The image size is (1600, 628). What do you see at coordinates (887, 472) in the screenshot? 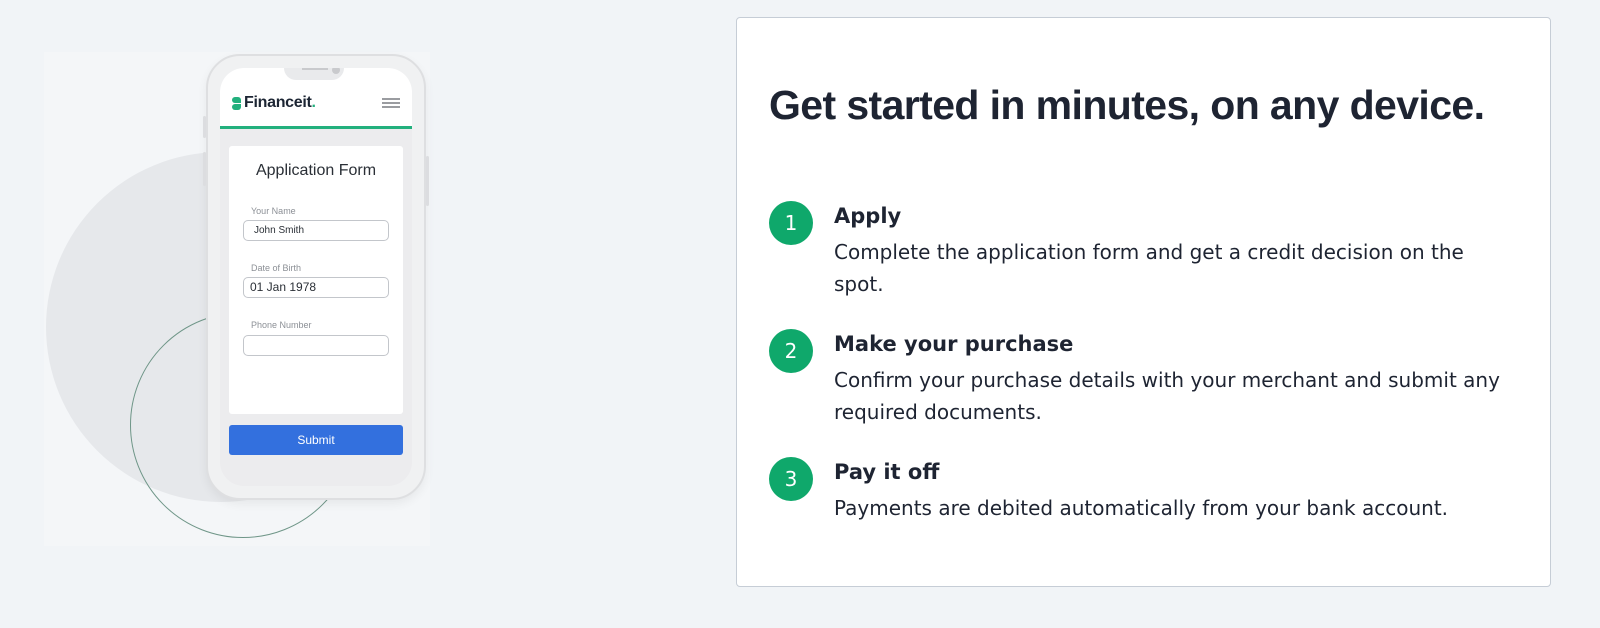
I see `step-title: Pay it off` at bounding box center [887, 472].